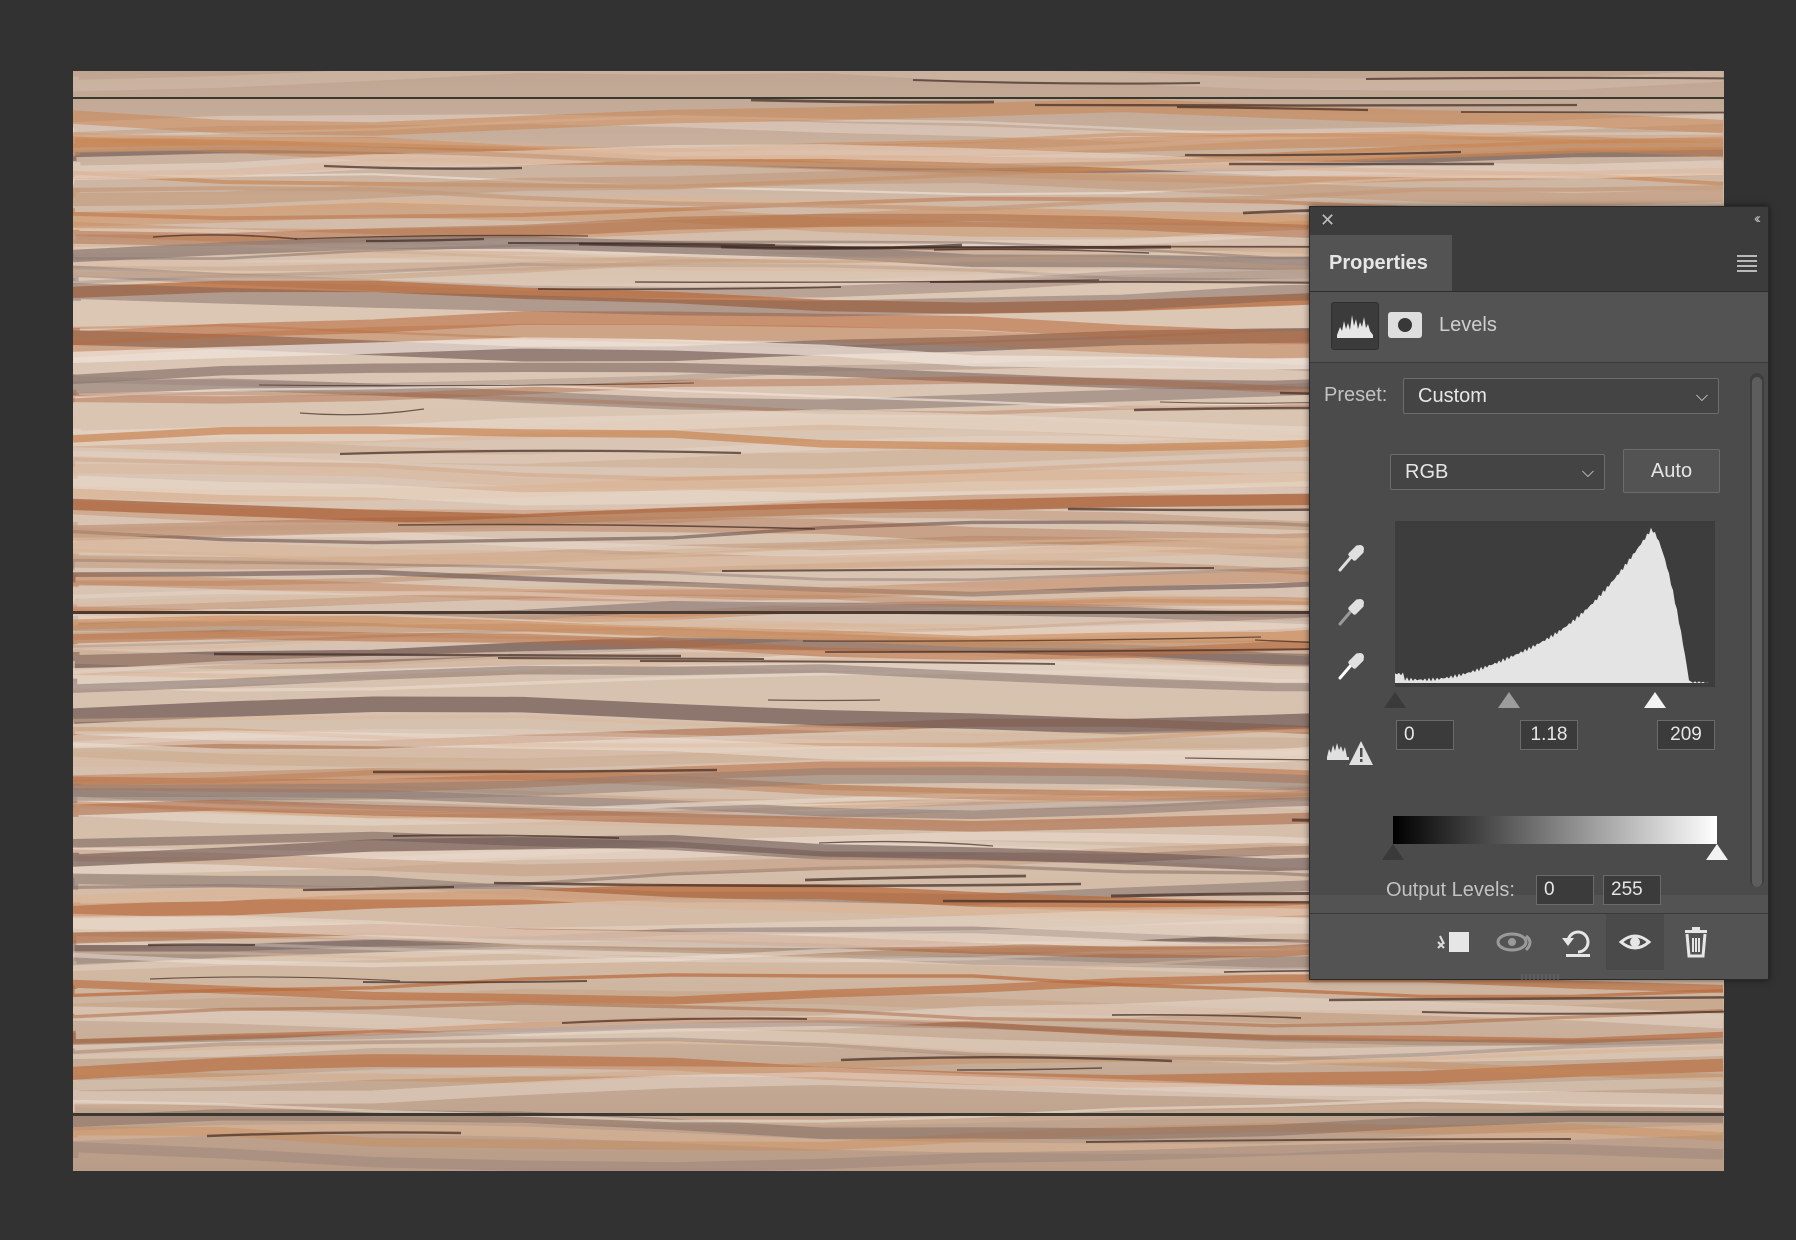 The width and height of the screenshot is (1796, 1240). Describe the element at coordinates (1454, 942) in the screenshot. I see `clip-to-layer-icon` at that location.